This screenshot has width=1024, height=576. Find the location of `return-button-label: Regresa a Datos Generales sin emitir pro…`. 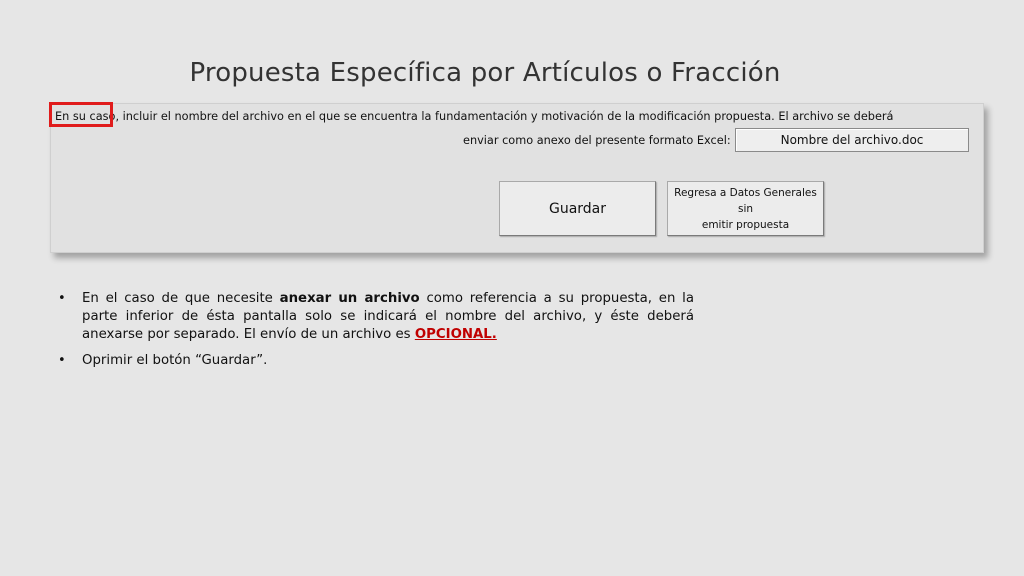

return-button-label: Regresa a Datos Generales sin emitir pro… is located at coordinates (745, 208).